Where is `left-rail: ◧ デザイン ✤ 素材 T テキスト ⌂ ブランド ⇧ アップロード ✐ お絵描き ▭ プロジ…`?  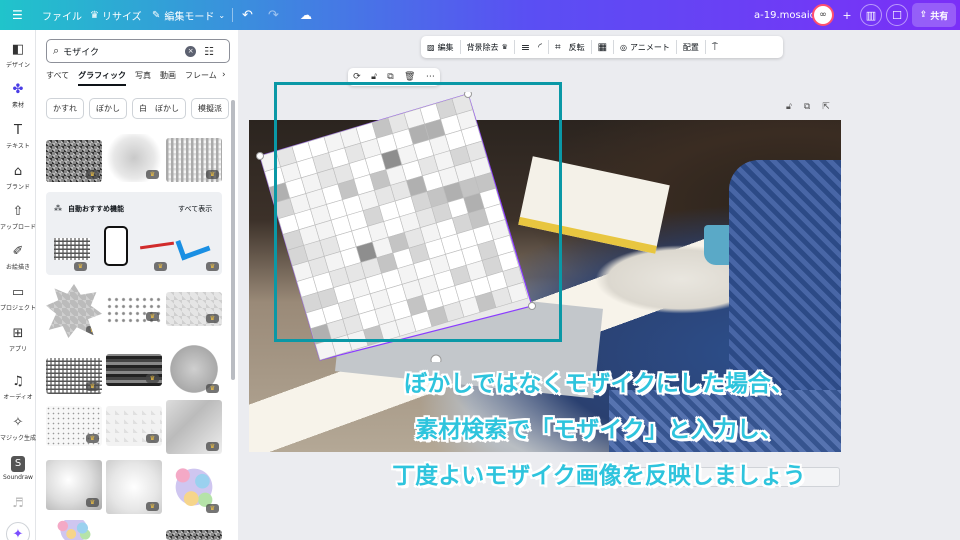 left-rail: ◧ デザイン ✤ 素材 T テキスト ⌂ ブランド ⇧ アップロード ✐ お絵描き ▭ プロジ… is located at coordinates (18, 285).